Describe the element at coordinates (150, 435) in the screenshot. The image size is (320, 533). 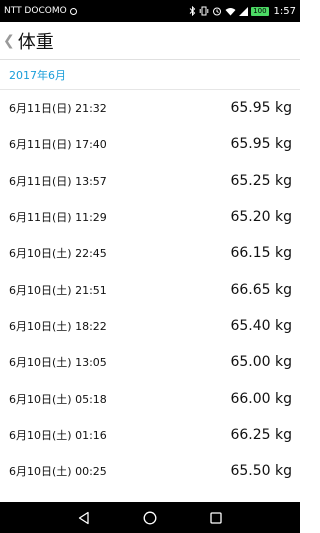
I see `list-item: 6月10日(土) 01:16 66.25 kg` at that location.